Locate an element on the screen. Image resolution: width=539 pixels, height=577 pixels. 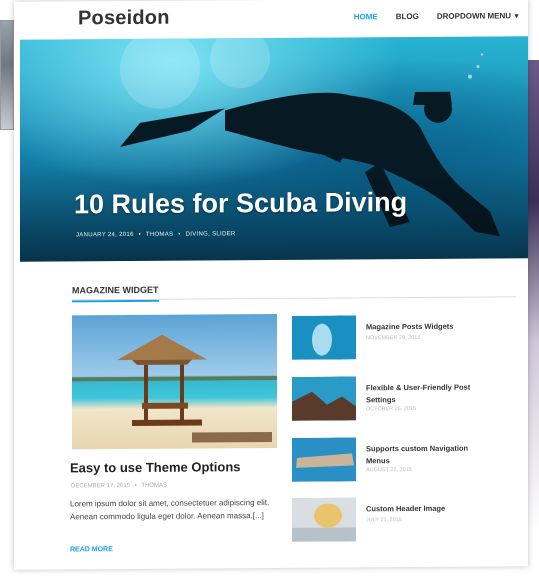
nav-dropdown-menu: DROPDOWN MENU ▼ is located at coordinates (478, 16).